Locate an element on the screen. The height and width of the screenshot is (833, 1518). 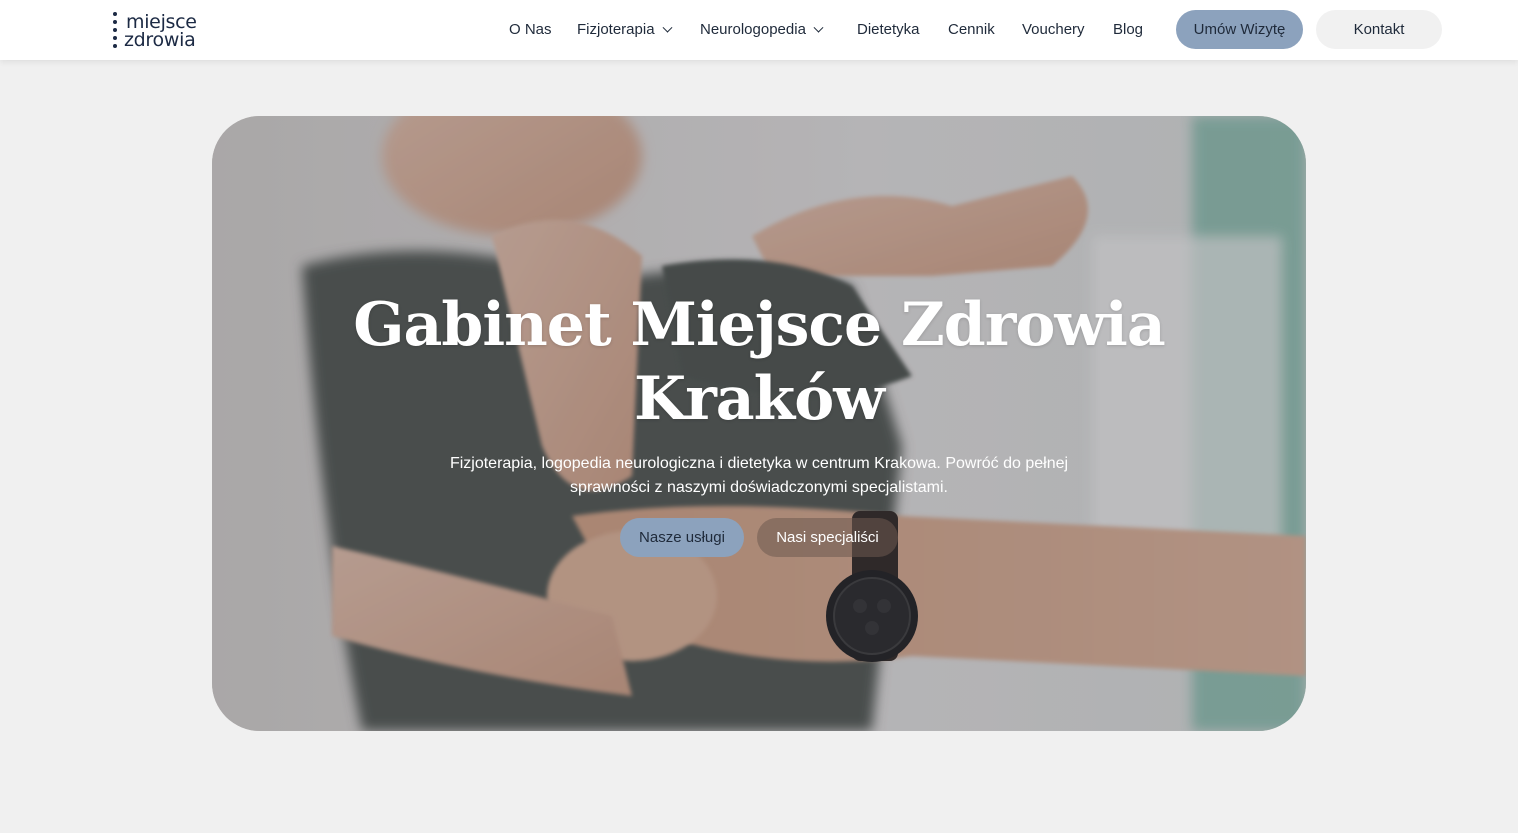
nav-item-o-nas: O Nas is located at coordinates (530, 30).